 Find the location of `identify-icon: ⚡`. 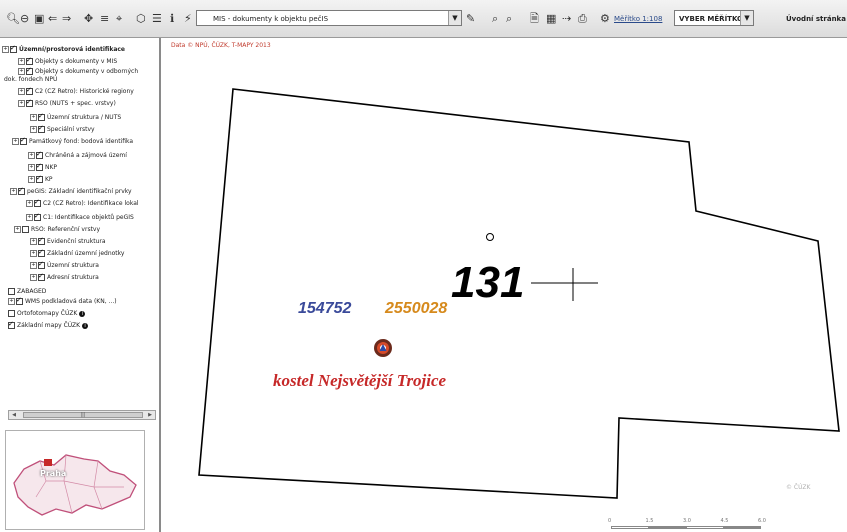

identify-icon: ⚡ is located at coordinates (188, 19).